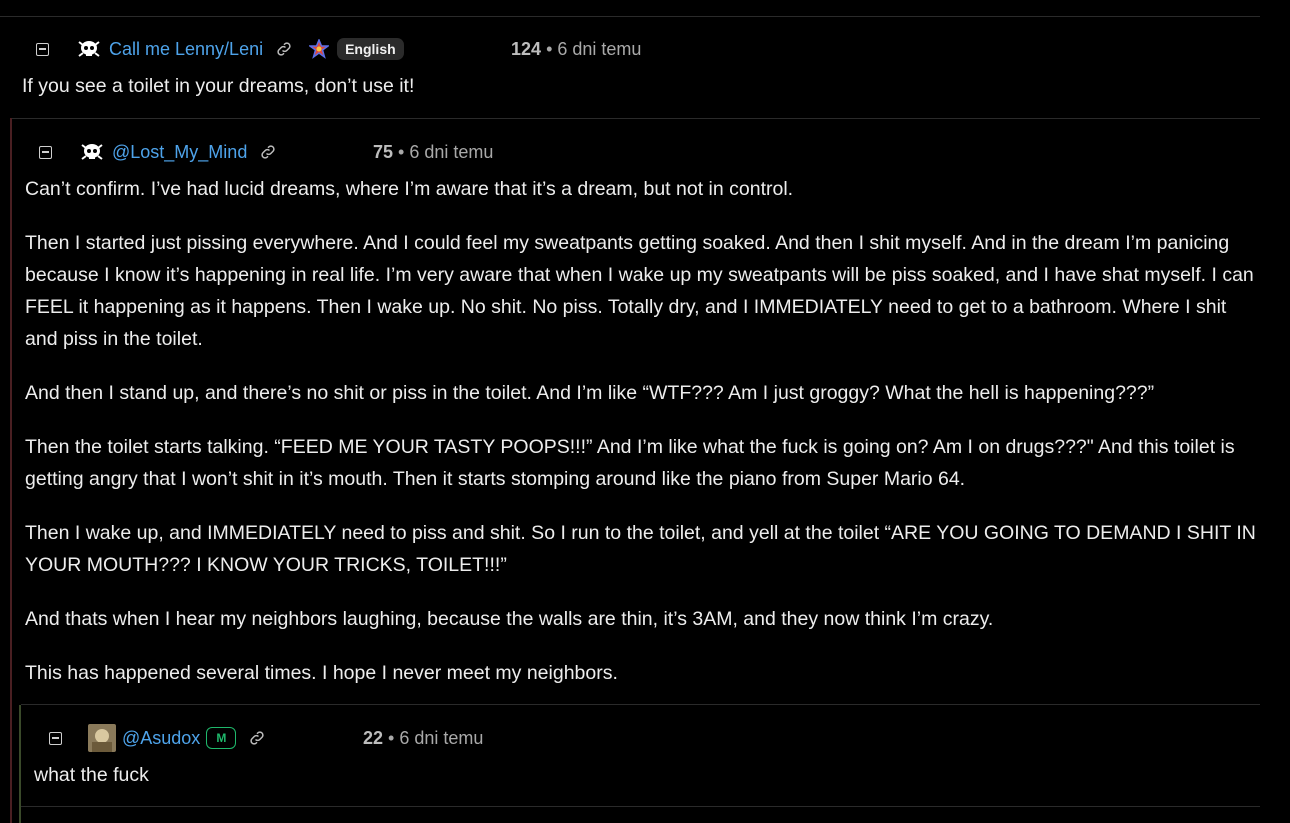  Describe the element at coordinates (179, 152) in the screenshot. I see `username-link: @Lost_My_Mind` at that location.